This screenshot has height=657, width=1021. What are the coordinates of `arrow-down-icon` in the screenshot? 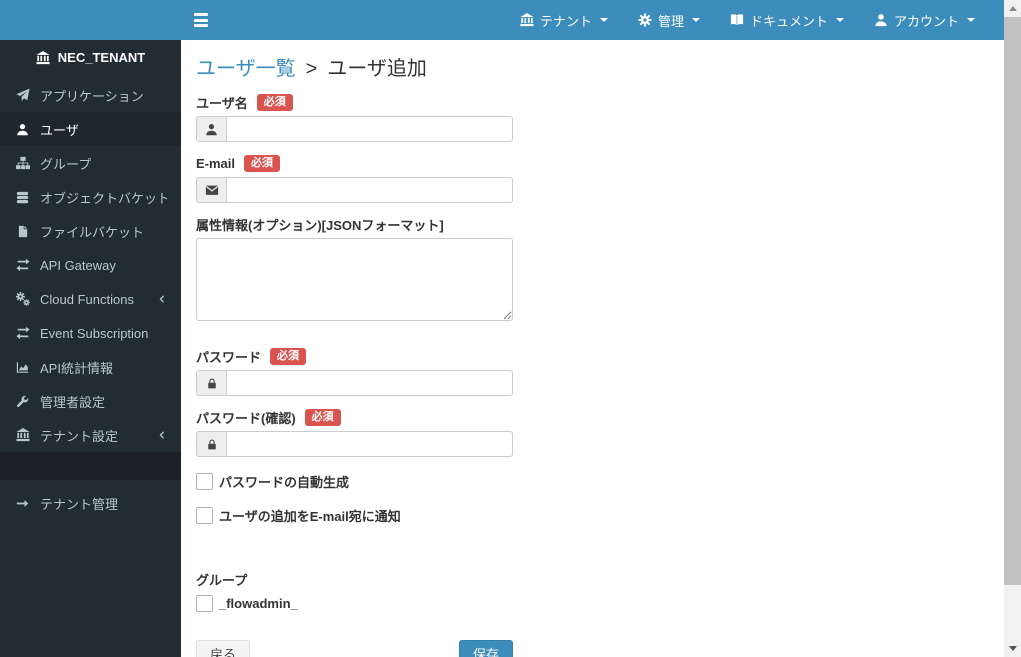 It's located at (1012, 648).